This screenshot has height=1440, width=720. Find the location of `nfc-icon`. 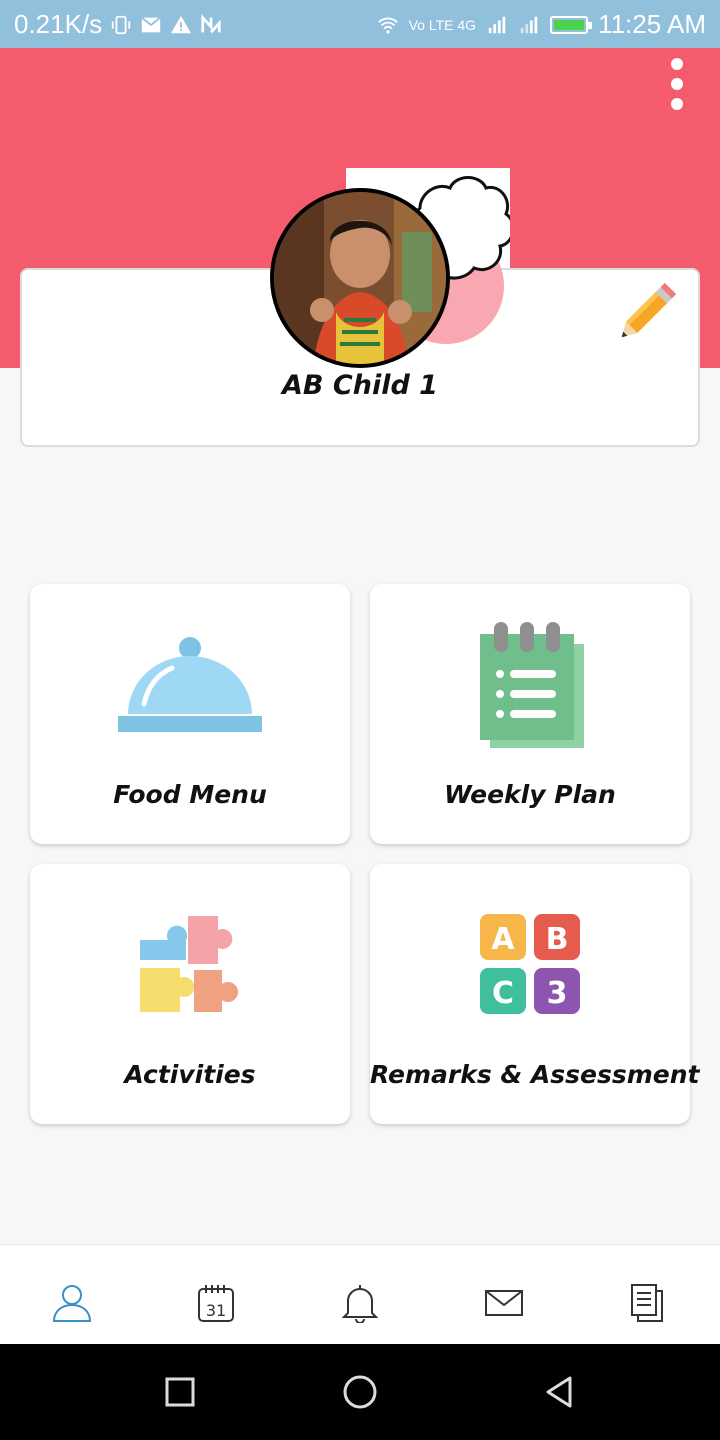

nfc-icon is located at coordinates (211, 23).